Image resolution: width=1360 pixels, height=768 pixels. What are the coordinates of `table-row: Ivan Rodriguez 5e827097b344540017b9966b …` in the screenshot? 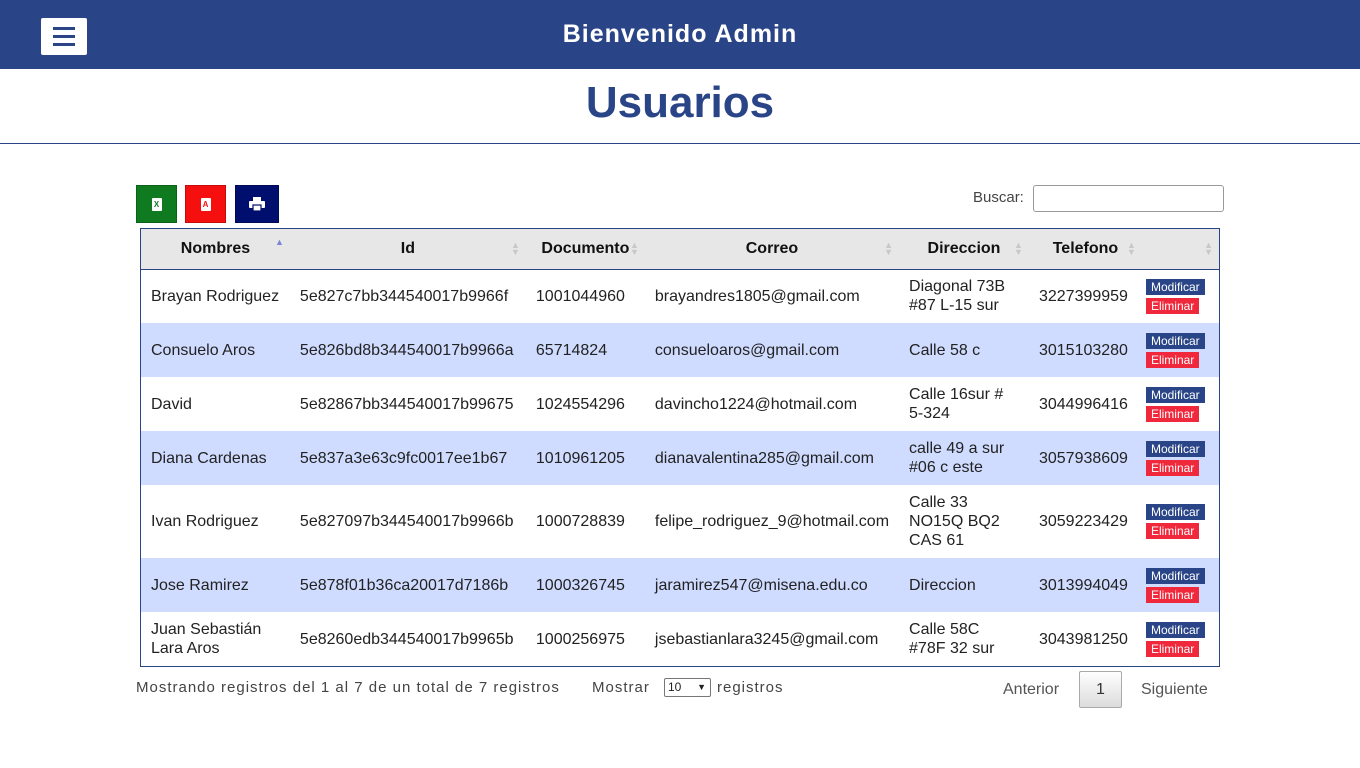 It's located at (680, 521).